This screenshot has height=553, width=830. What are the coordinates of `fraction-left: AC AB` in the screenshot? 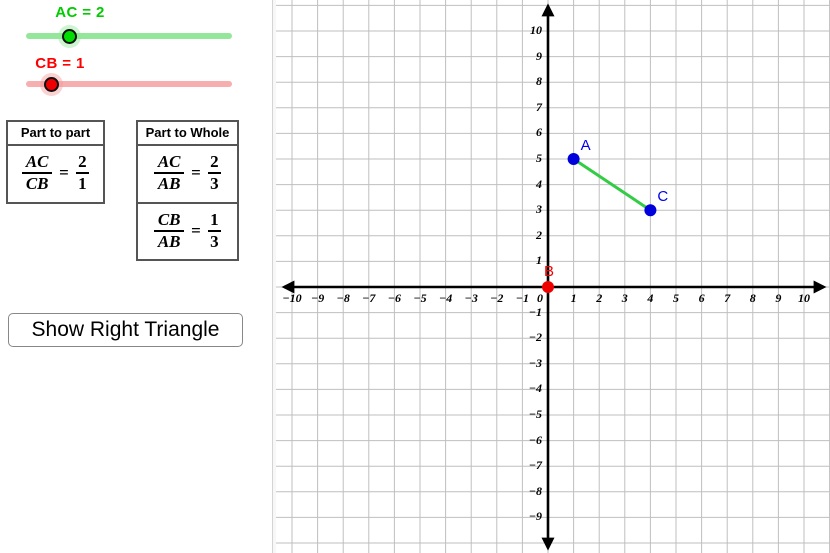 It's located at (169, 172).